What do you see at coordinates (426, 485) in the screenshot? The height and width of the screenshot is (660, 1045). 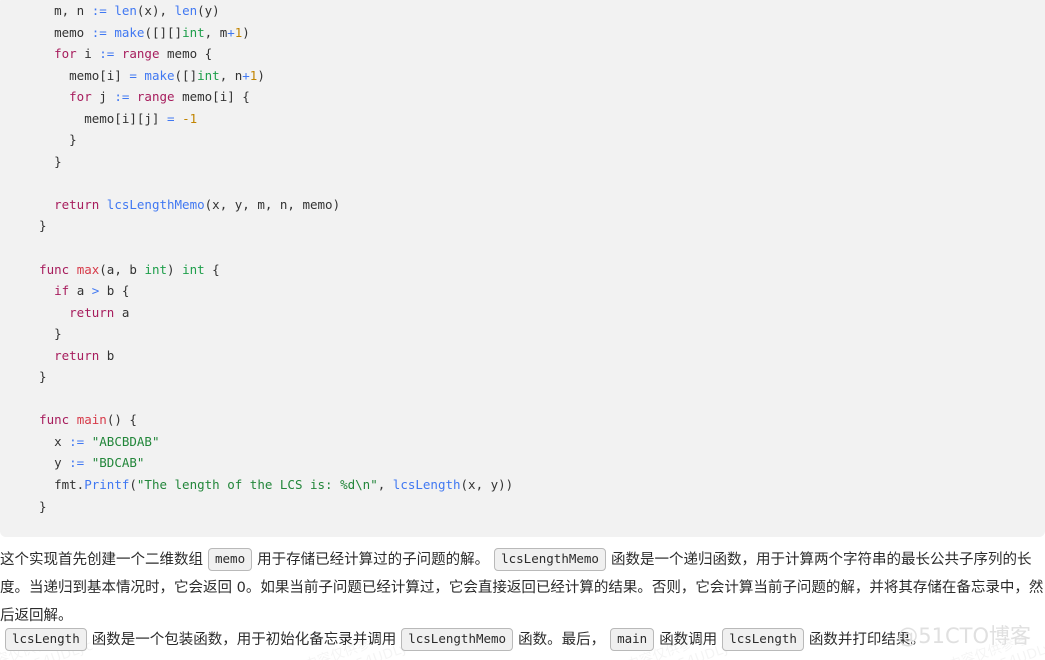 I see `code-token: lcsLength` at bounding box center [426, 485].